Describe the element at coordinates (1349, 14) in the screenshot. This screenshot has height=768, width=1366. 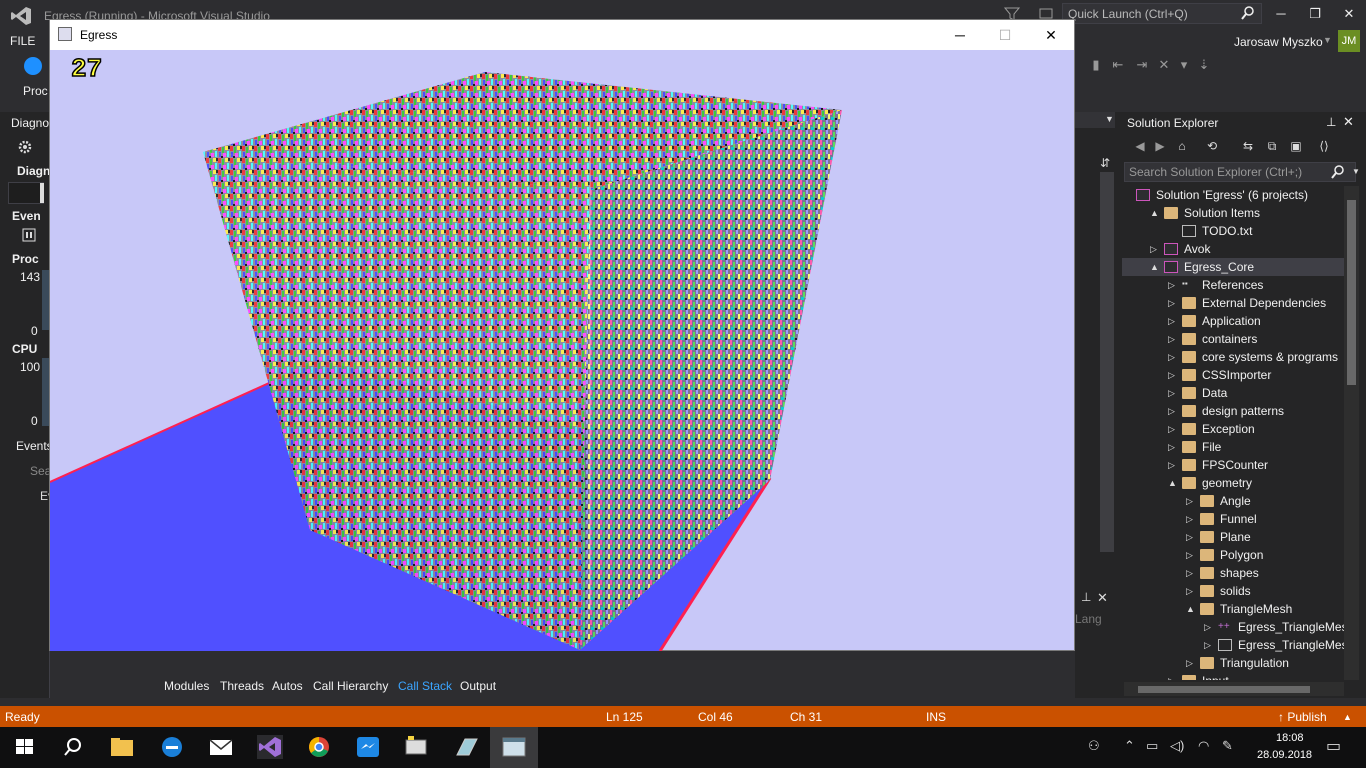
I see `vs-close-button: ✕` at that location.